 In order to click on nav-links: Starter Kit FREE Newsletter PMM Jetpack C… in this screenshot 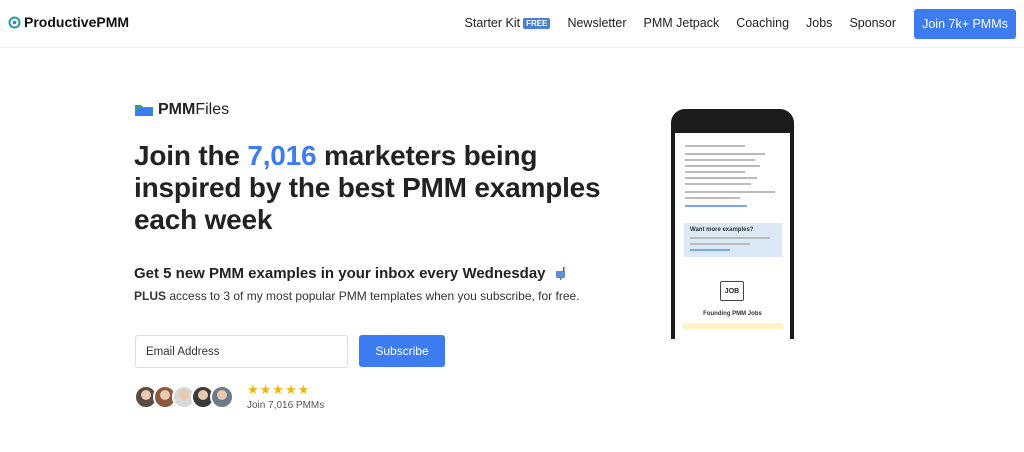, I will do `click(680, 23)`.